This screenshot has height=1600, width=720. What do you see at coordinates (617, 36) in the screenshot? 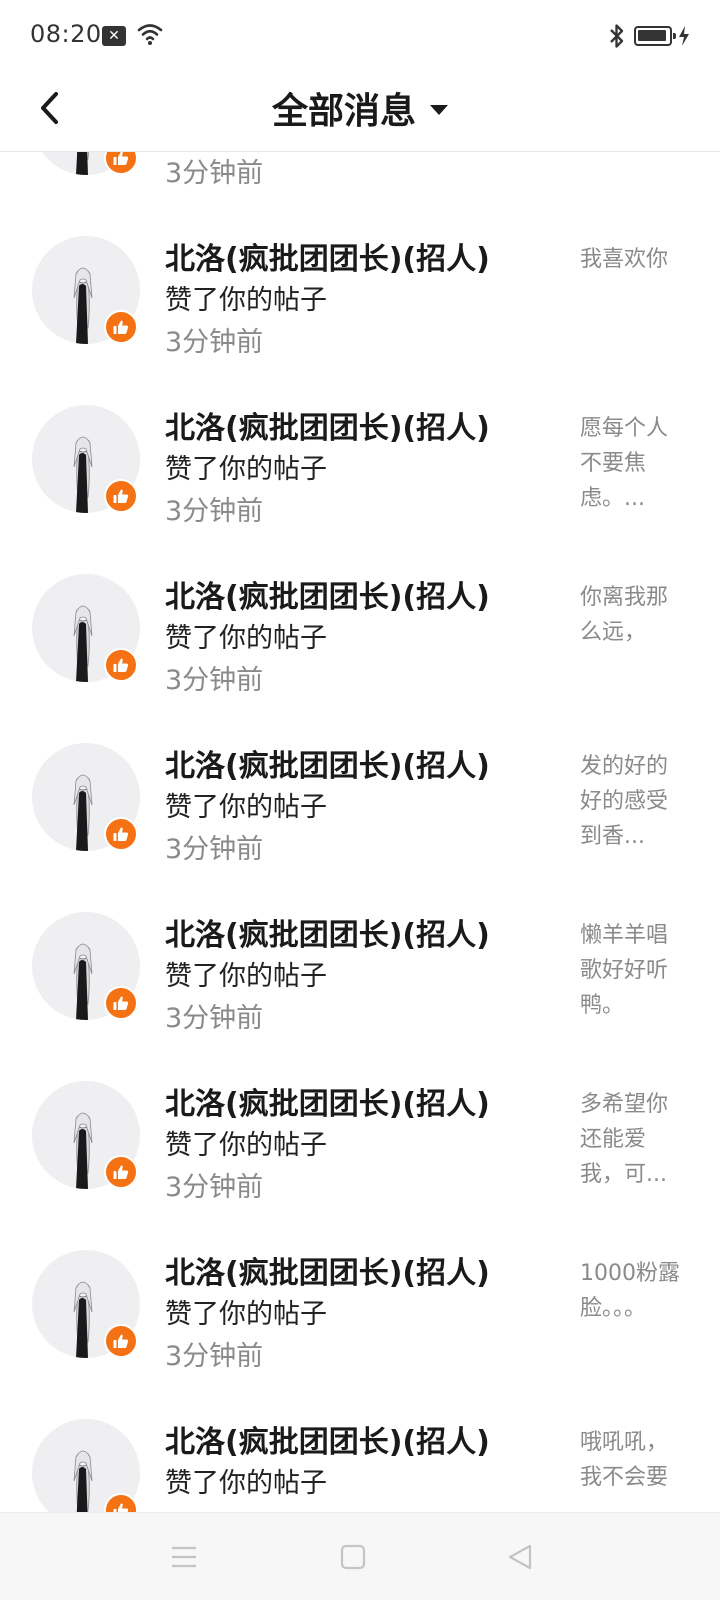
I see `bluetooth-icon` at bounding box center [617, 36].